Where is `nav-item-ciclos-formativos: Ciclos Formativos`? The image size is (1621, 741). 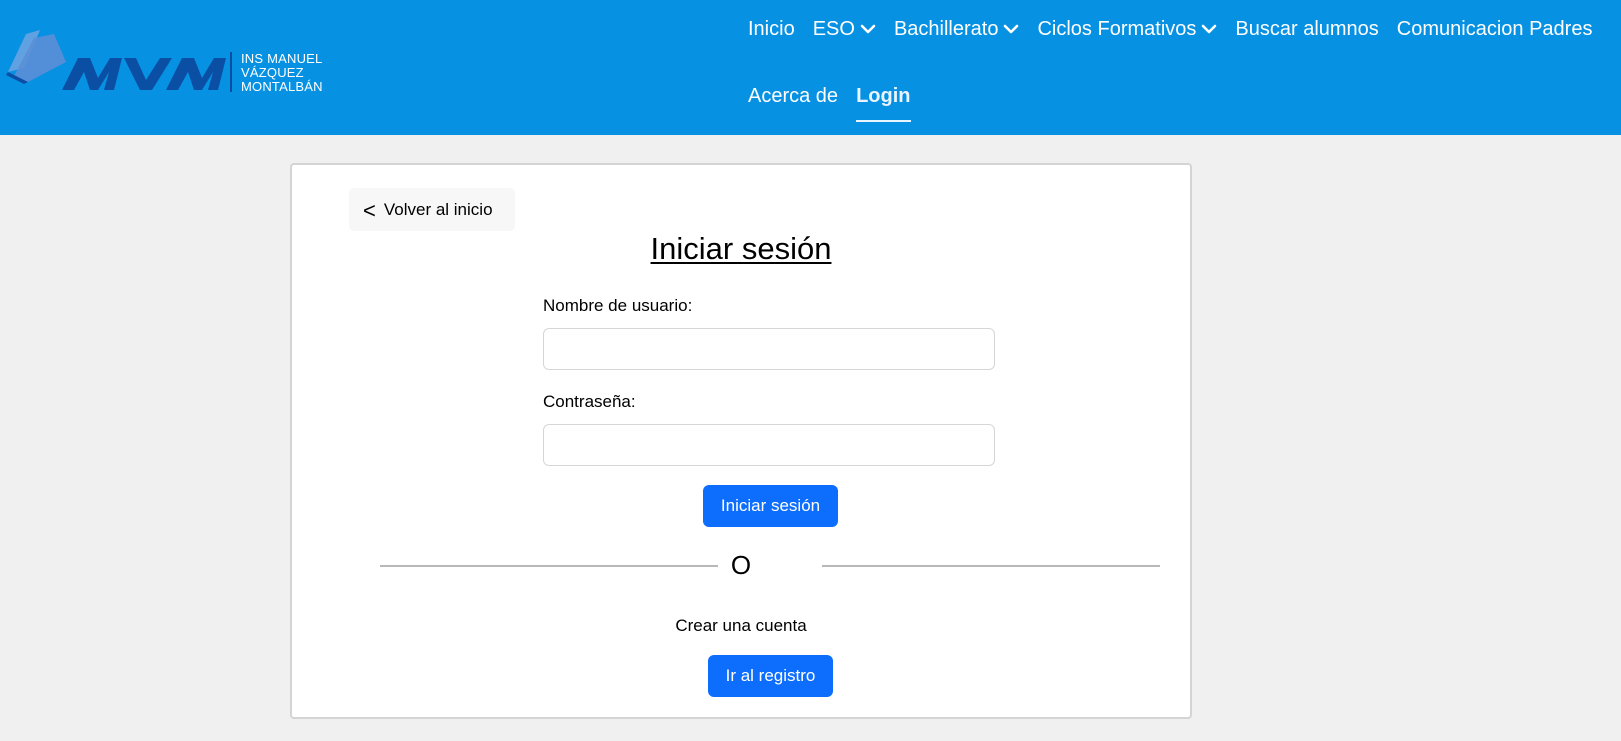
nav-item-ciclos-formativos: Ciclos Formativos is located at coordinates (1127, 29).